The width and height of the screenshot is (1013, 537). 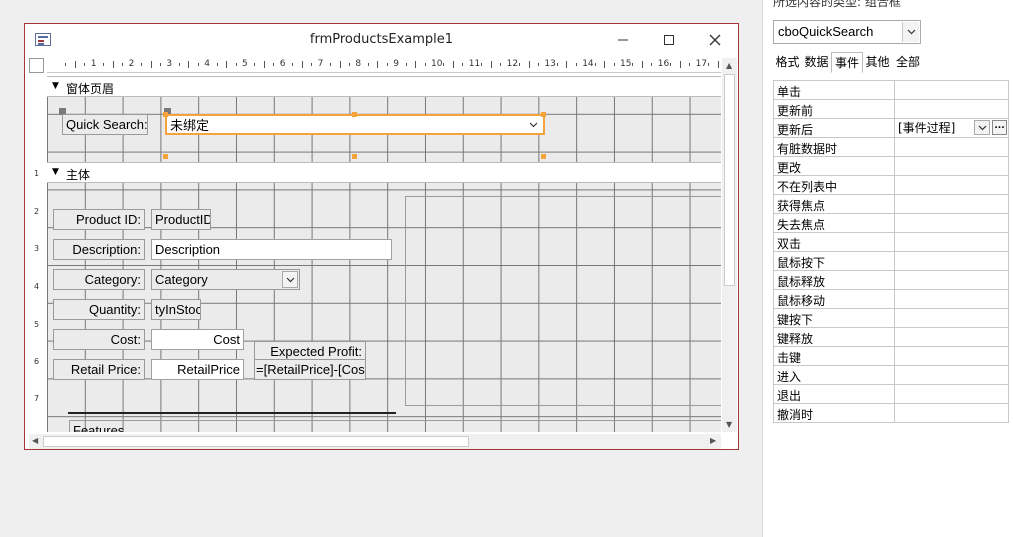 I want to click on title-bar: frmProductsExample1, so click(x=381, y=39).